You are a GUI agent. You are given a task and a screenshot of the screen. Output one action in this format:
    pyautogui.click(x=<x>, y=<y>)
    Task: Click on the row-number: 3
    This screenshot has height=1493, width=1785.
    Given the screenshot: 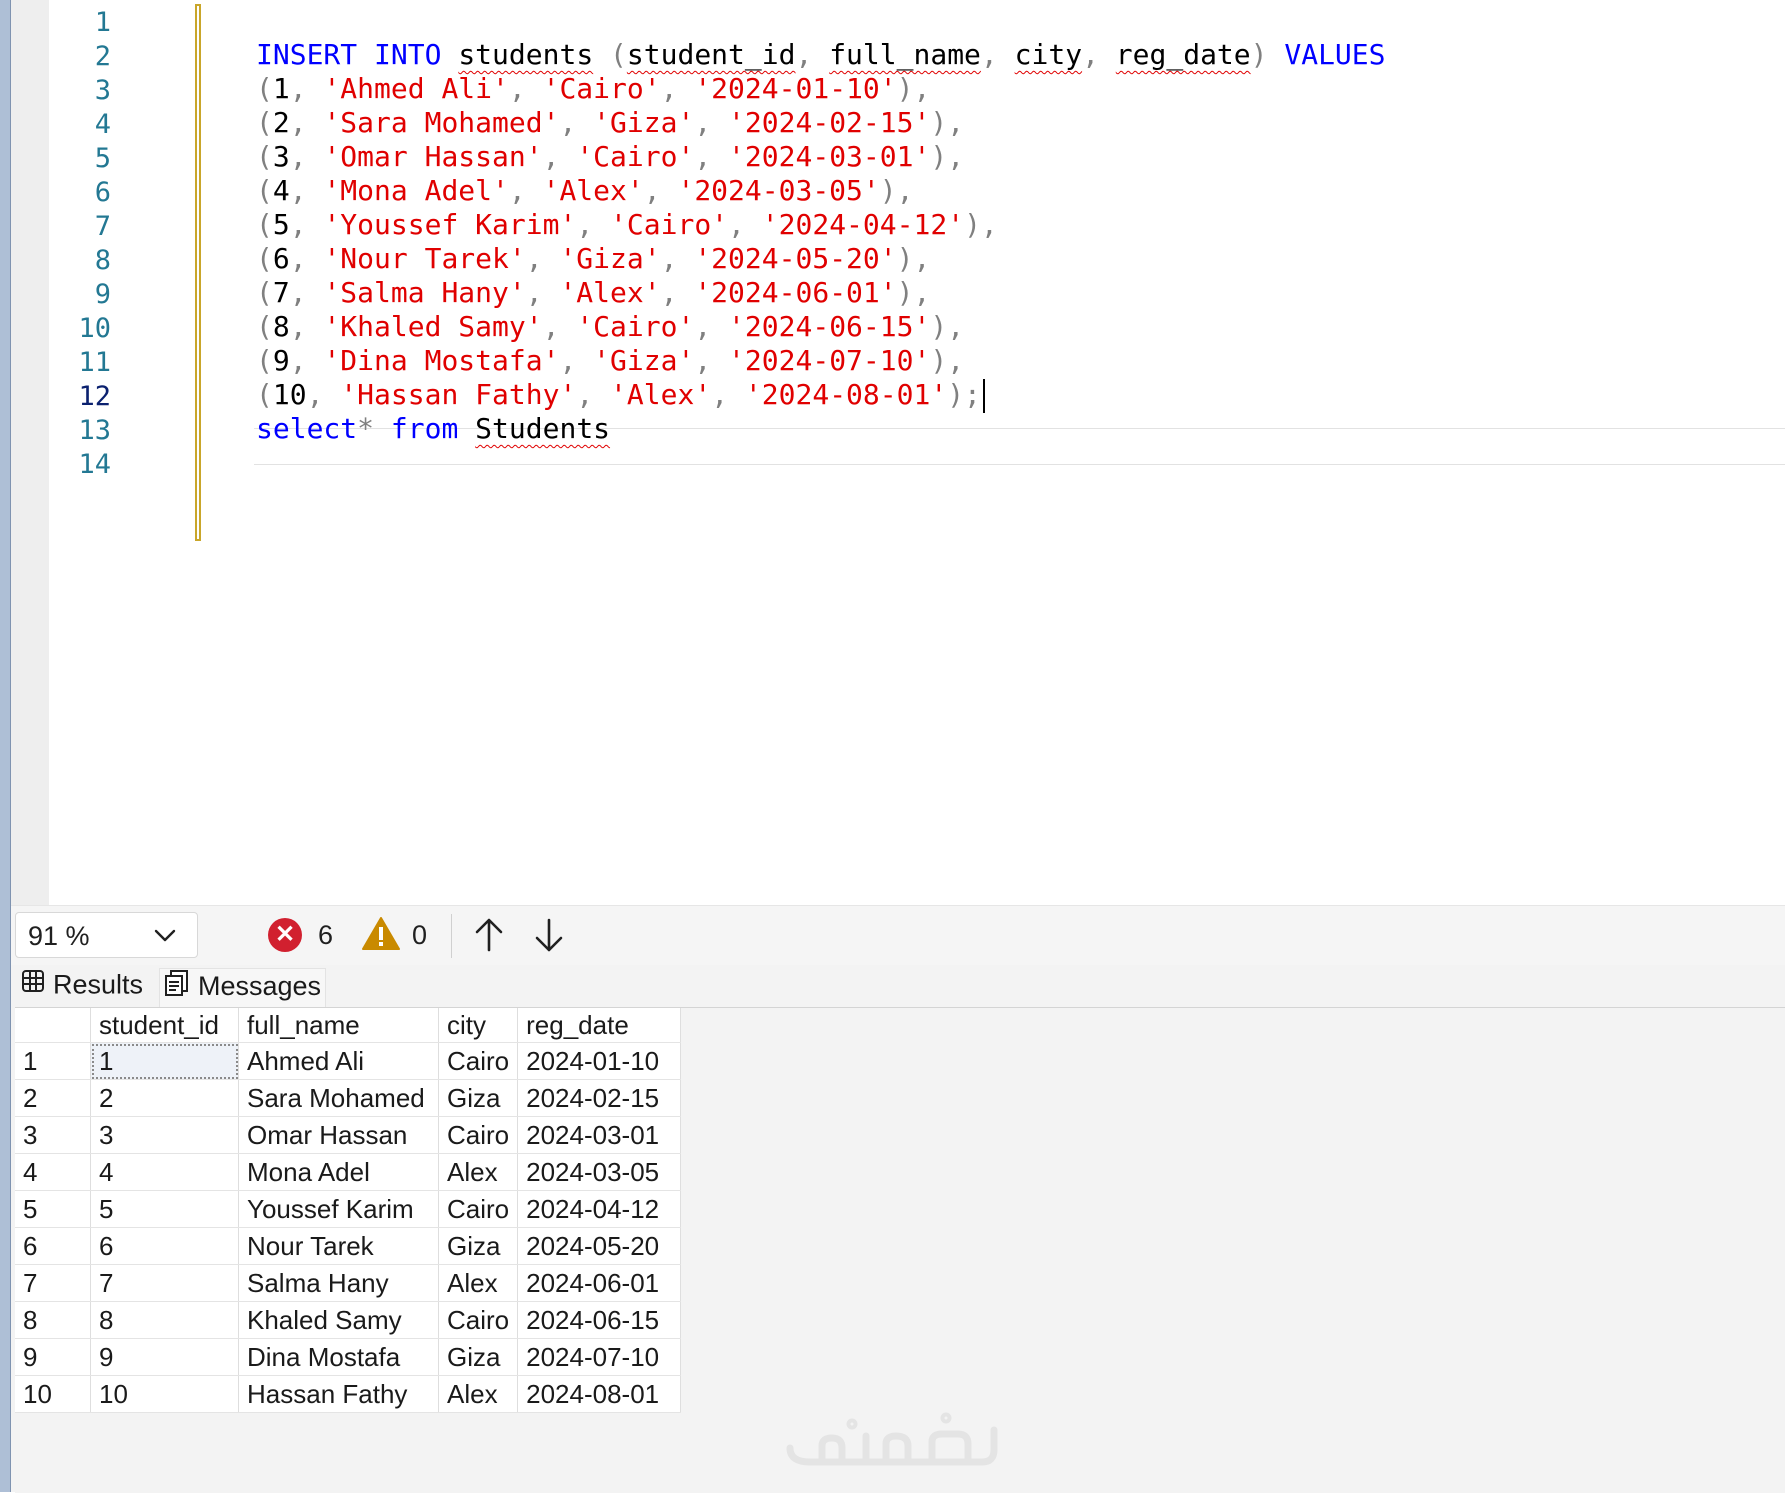 What is the action you would take?
    pyautogui.click(x=53, y=1135)
    